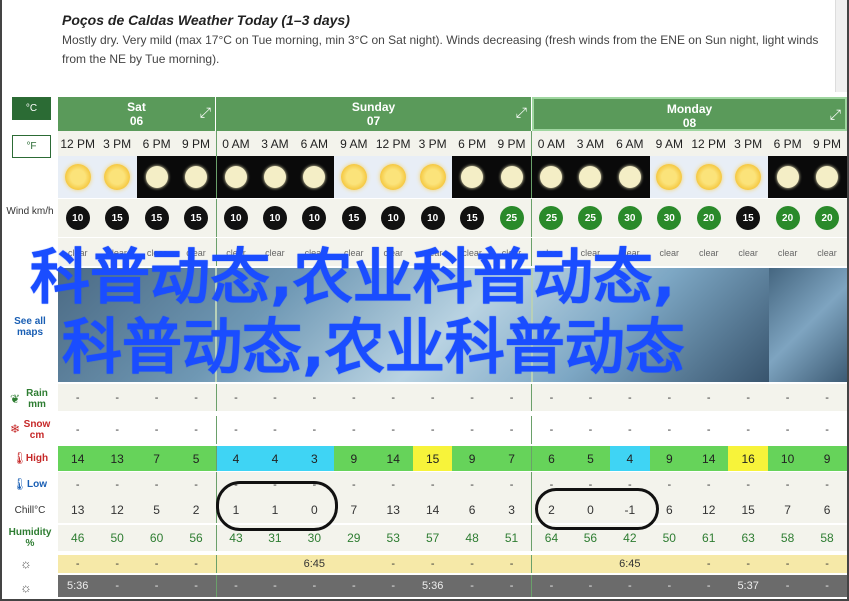 Image resolution: width=849 pixels, height=601 pixels. What do you see at coordinates (709, 458) in the screenshot?
I see `high-temp-cell: 14` at bounding box center [709, 458].